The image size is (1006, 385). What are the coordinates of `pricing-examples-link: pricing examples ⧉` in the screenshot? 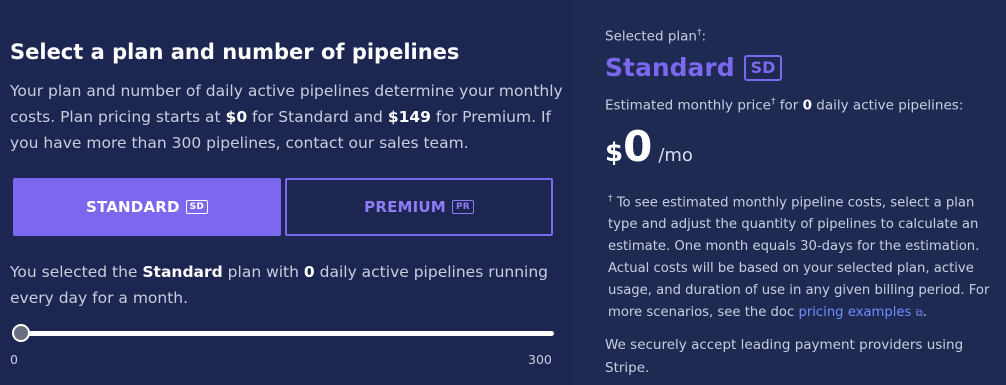 It's located at (860, 312).